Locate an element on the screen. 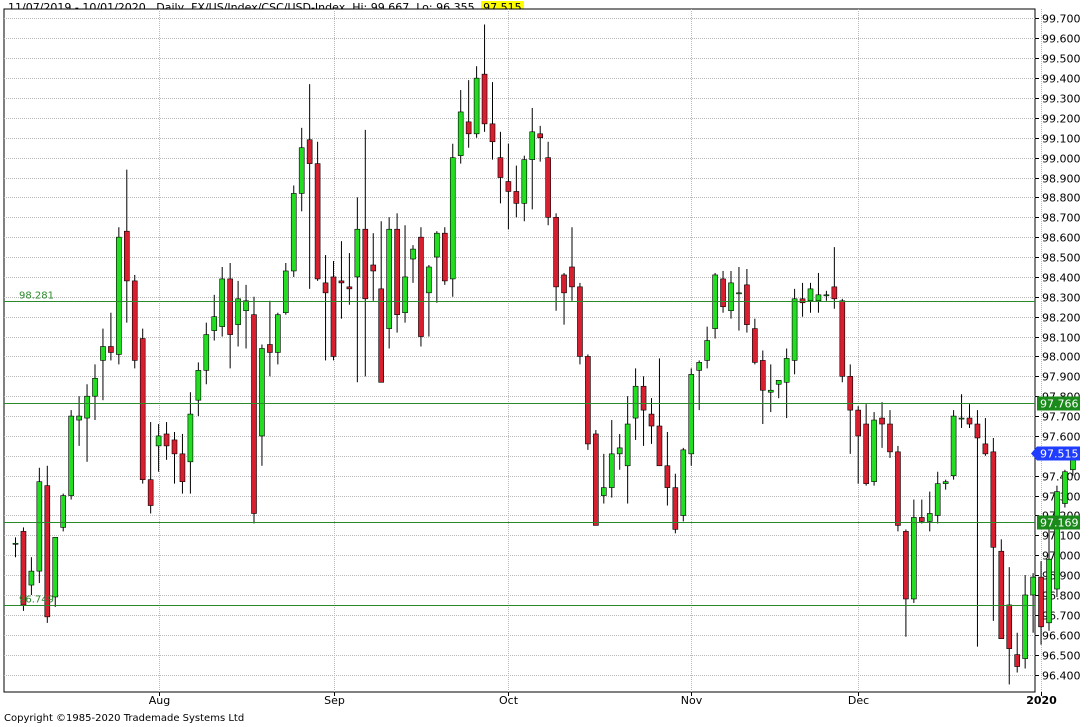 The width and height of the screenshot is (1089, 727). y-tick-label: 97.300 is located at coordinates (1061, 497).